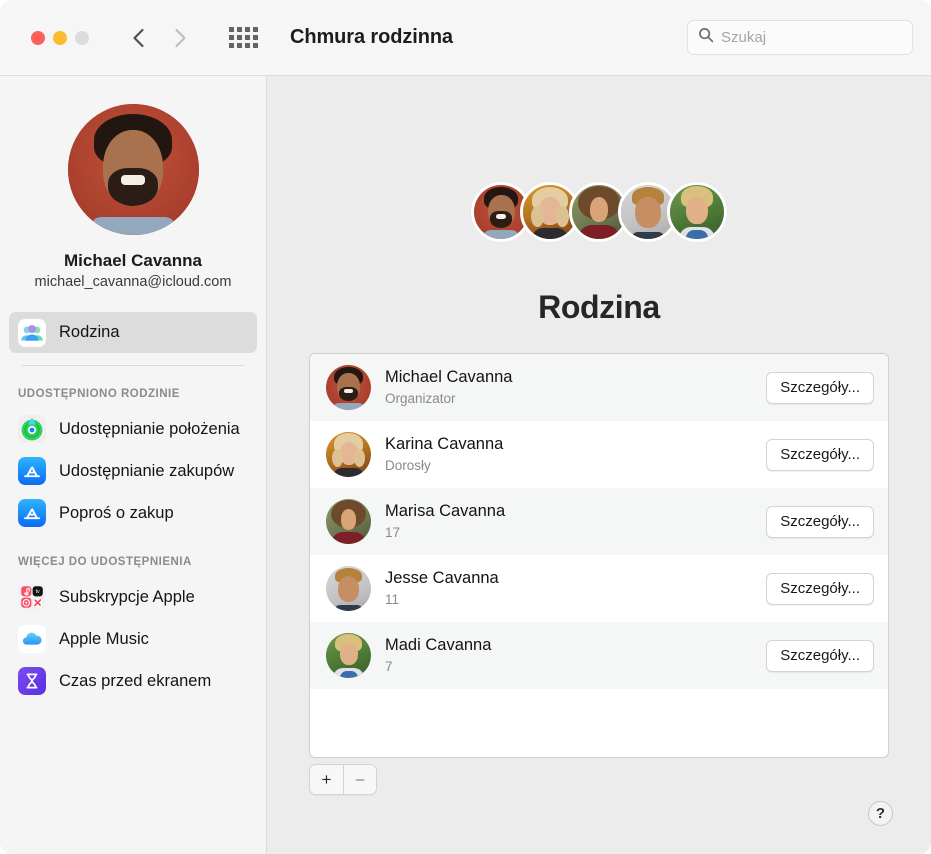 The height and width of the screenshot is (854, 931). I want to click on sidebar-item-label: Udostępnianie położenia, so click(149, 428).